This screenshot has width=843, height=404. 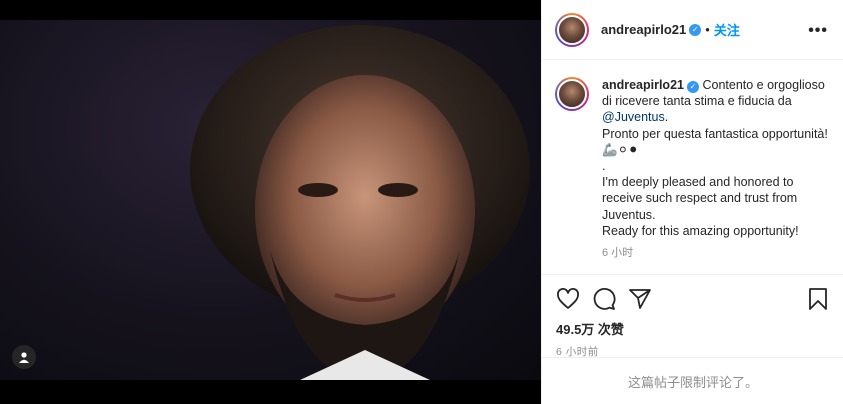 I want to click on action-icons, so click(x=693, y=299).